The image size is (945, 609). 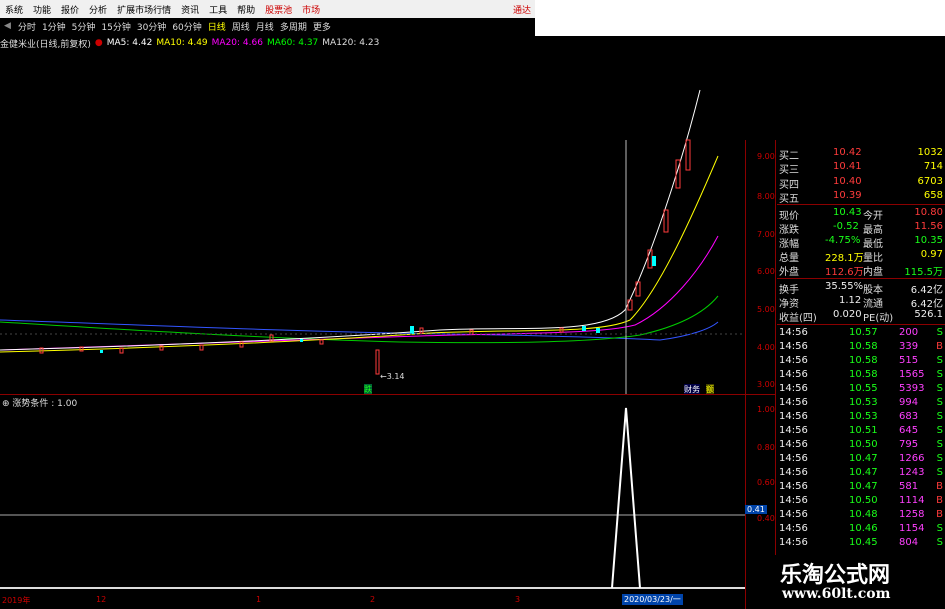 What do you see at coordinates (766, 447) in the screenshot?
I see `indicator-tick: 0.80` at bounding box center [766, 447].